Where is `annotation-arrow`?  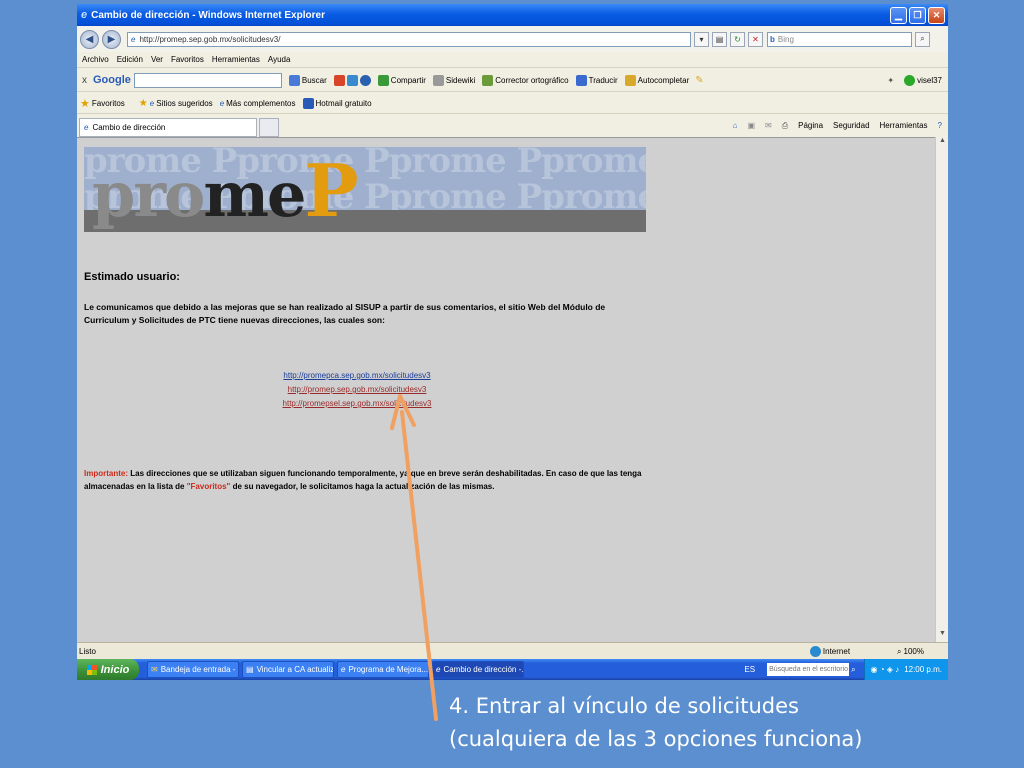
annotation-arrow is located at coordinates (414, 557).